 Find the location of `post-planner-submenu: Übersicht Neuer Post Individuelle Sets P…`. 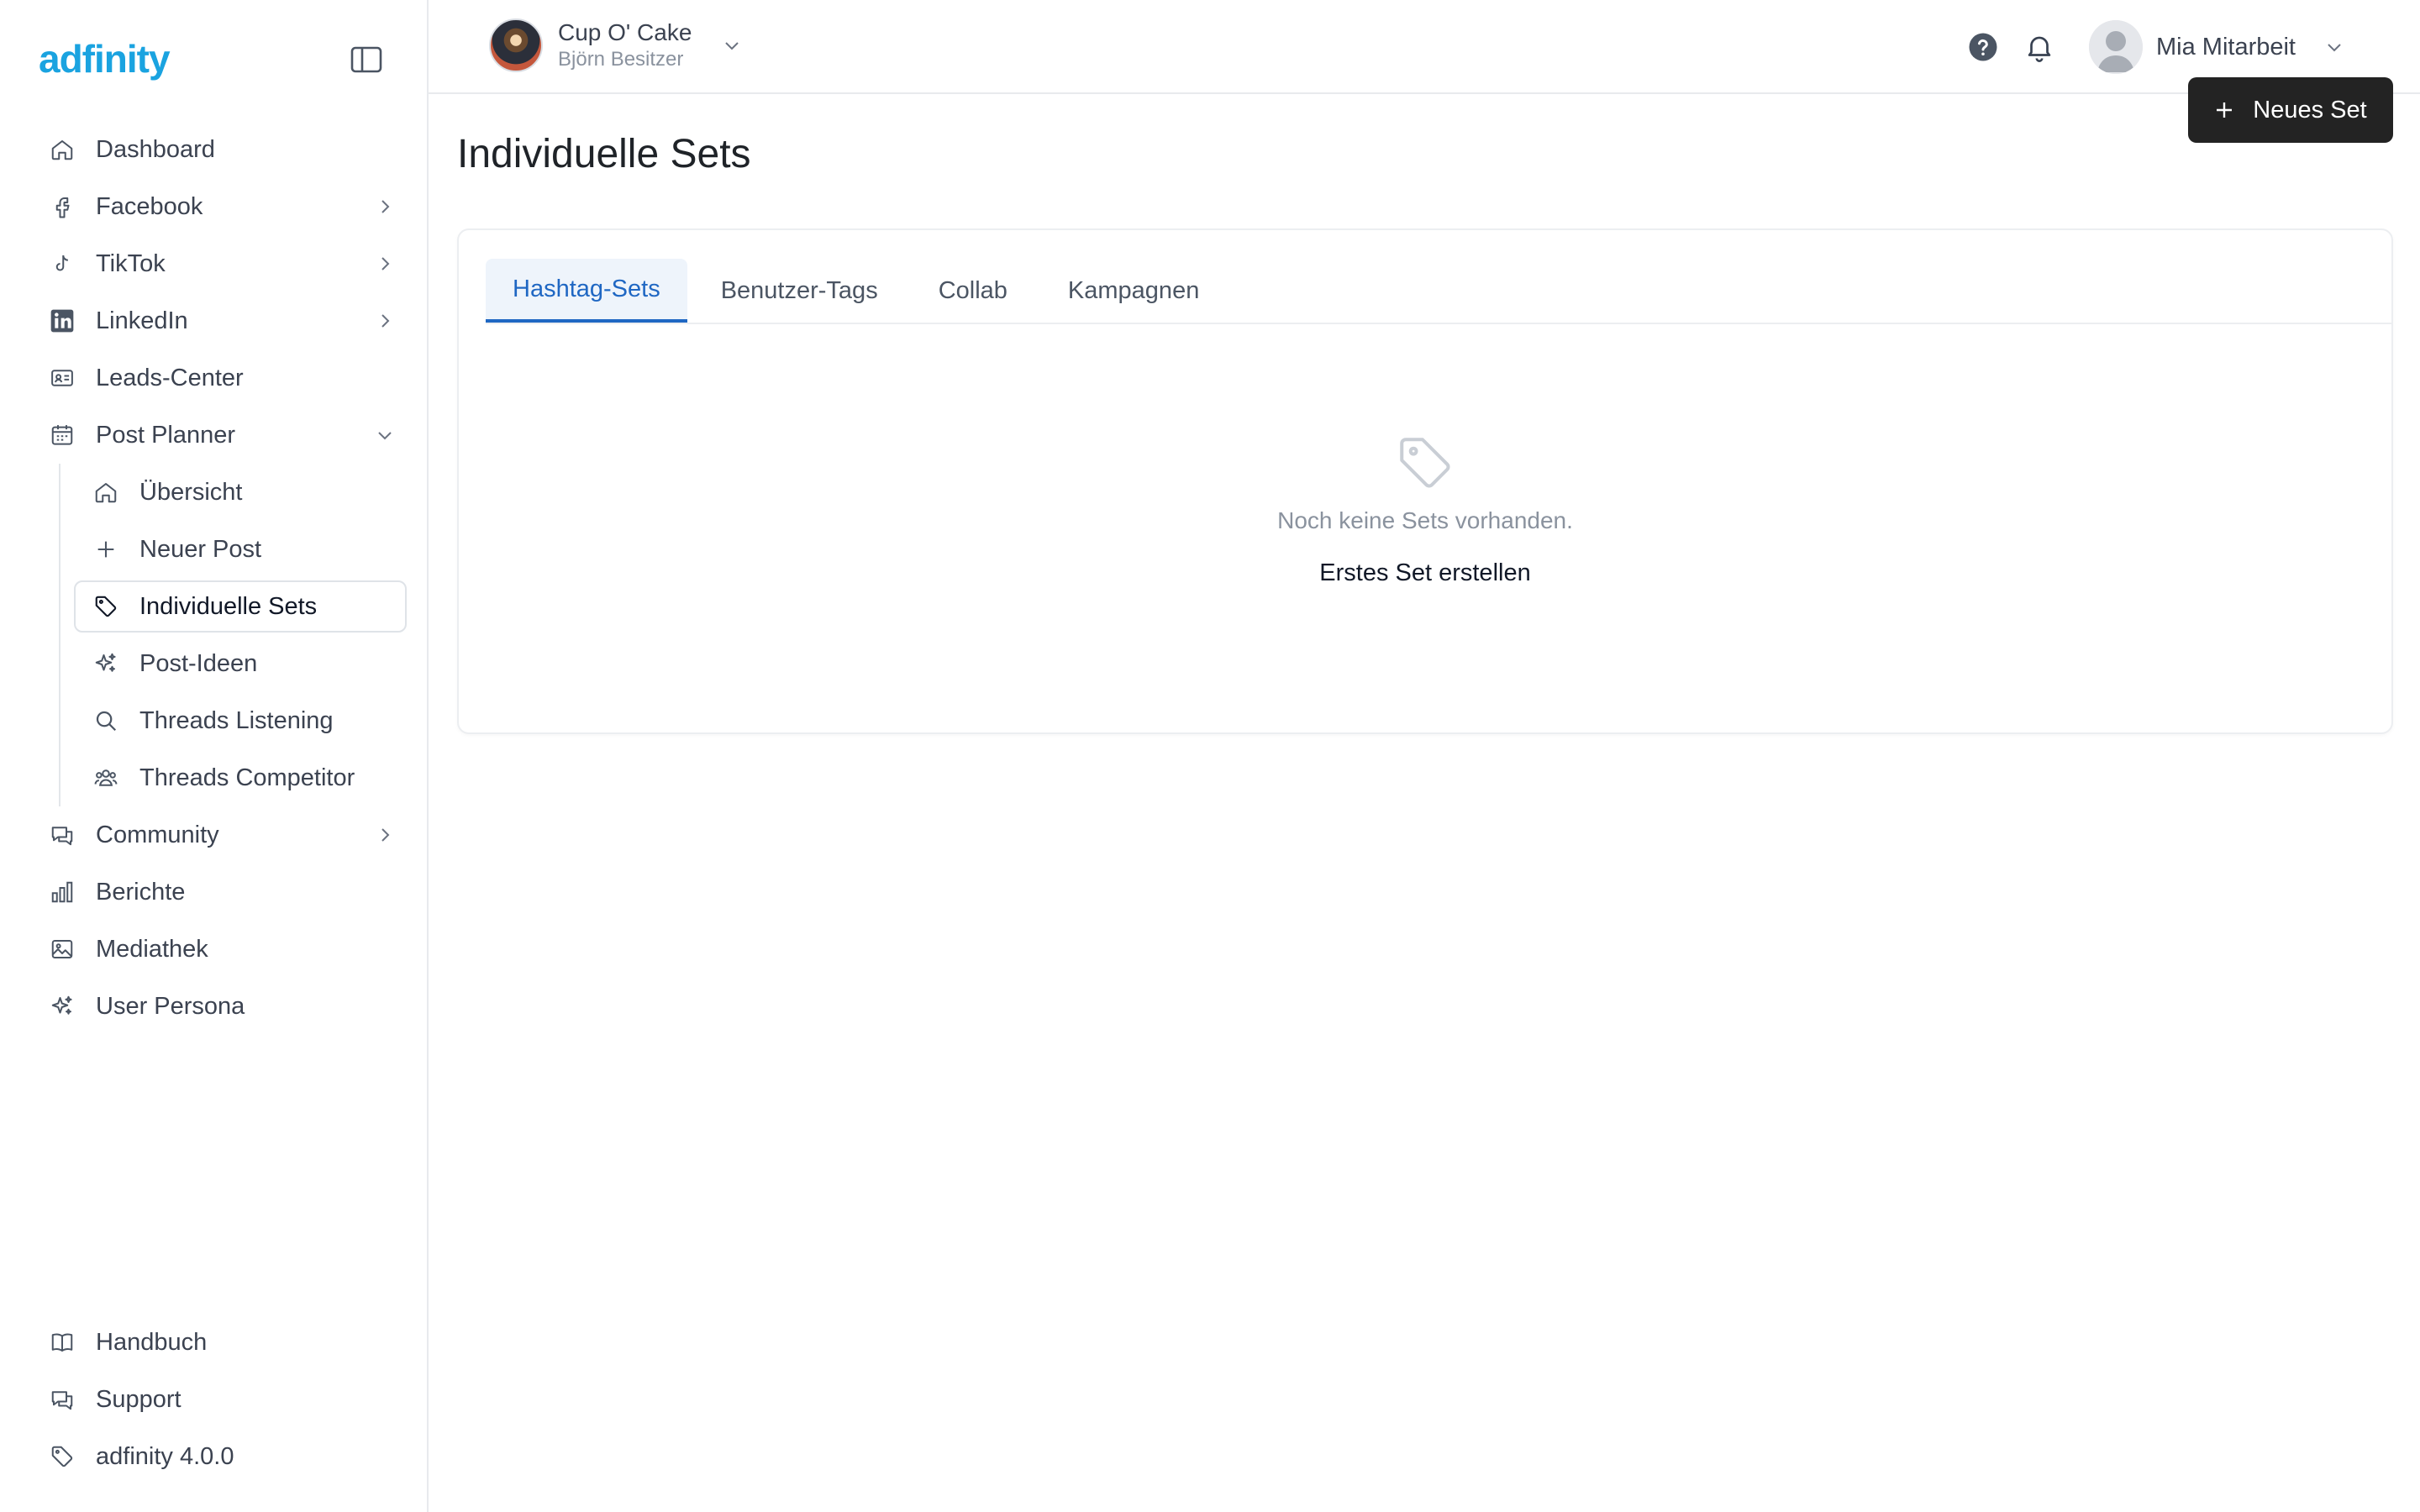

post-planner-submenu: Übersicht Neuer Post Individuelle Sets P… is located at coordinates (222, 635).